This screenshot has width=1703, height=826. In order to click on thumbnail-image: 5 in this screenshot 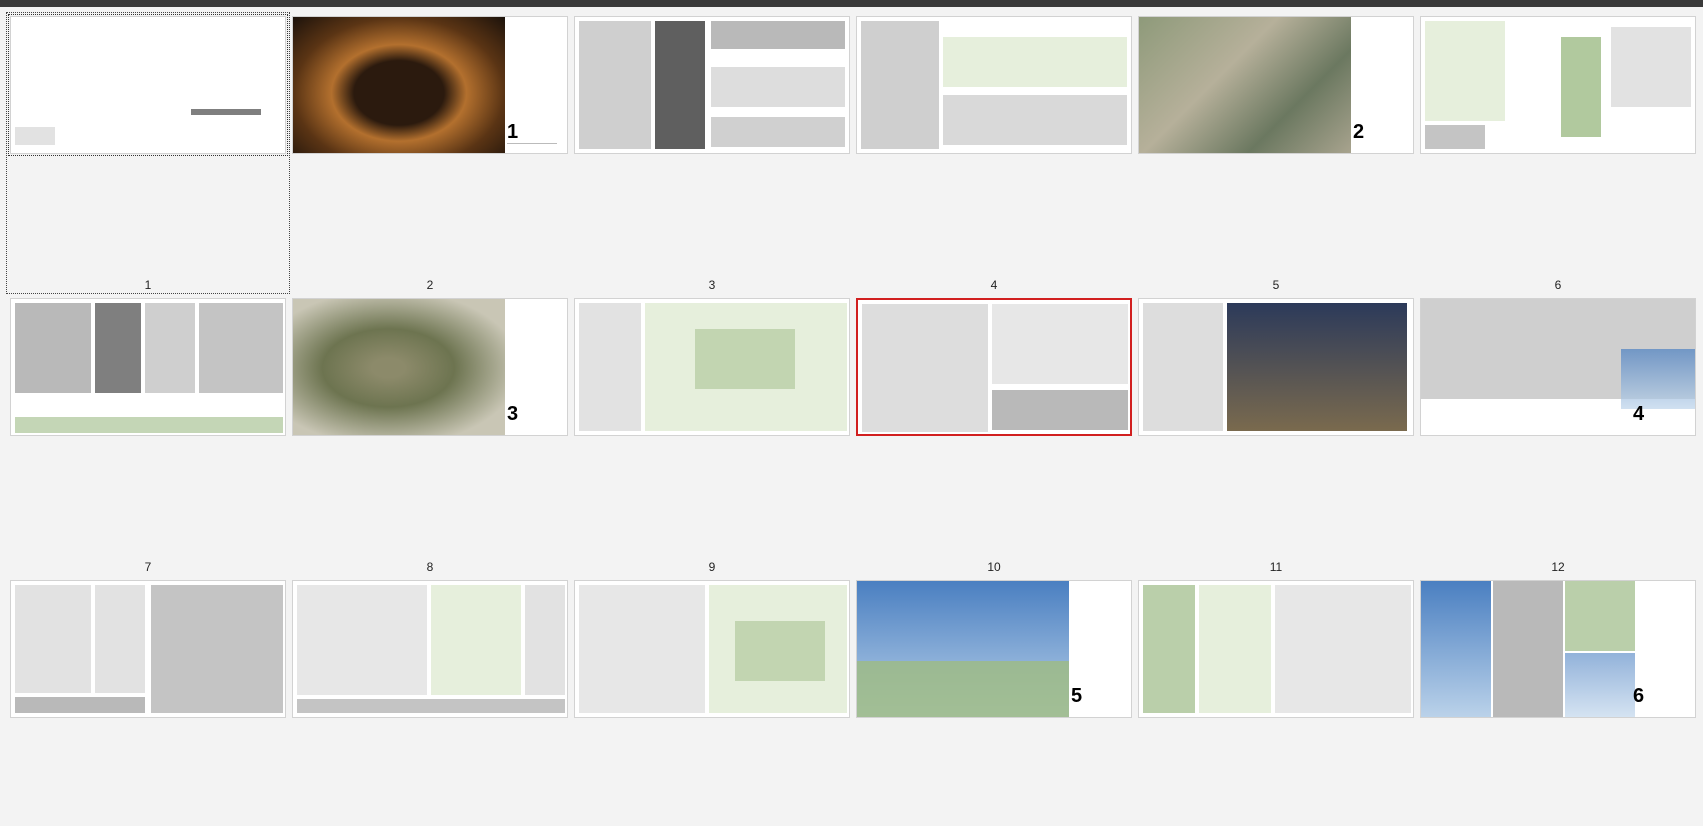, I will do `click(994, 649)`.